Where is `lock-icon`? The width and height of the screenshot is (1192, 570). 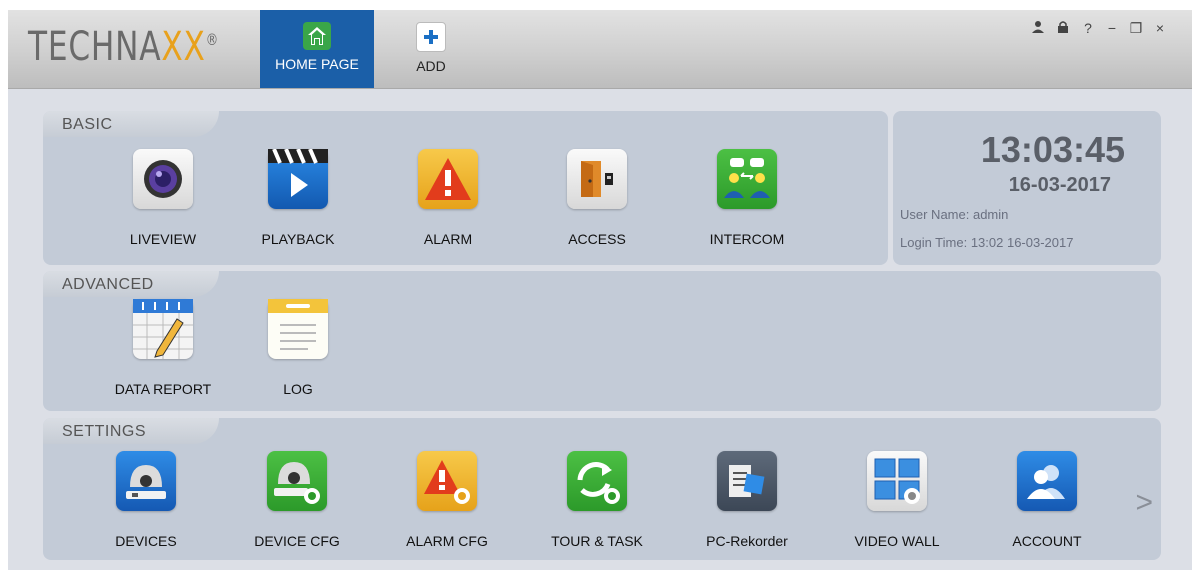
lock-icon is located at coordinates (1063, 28).